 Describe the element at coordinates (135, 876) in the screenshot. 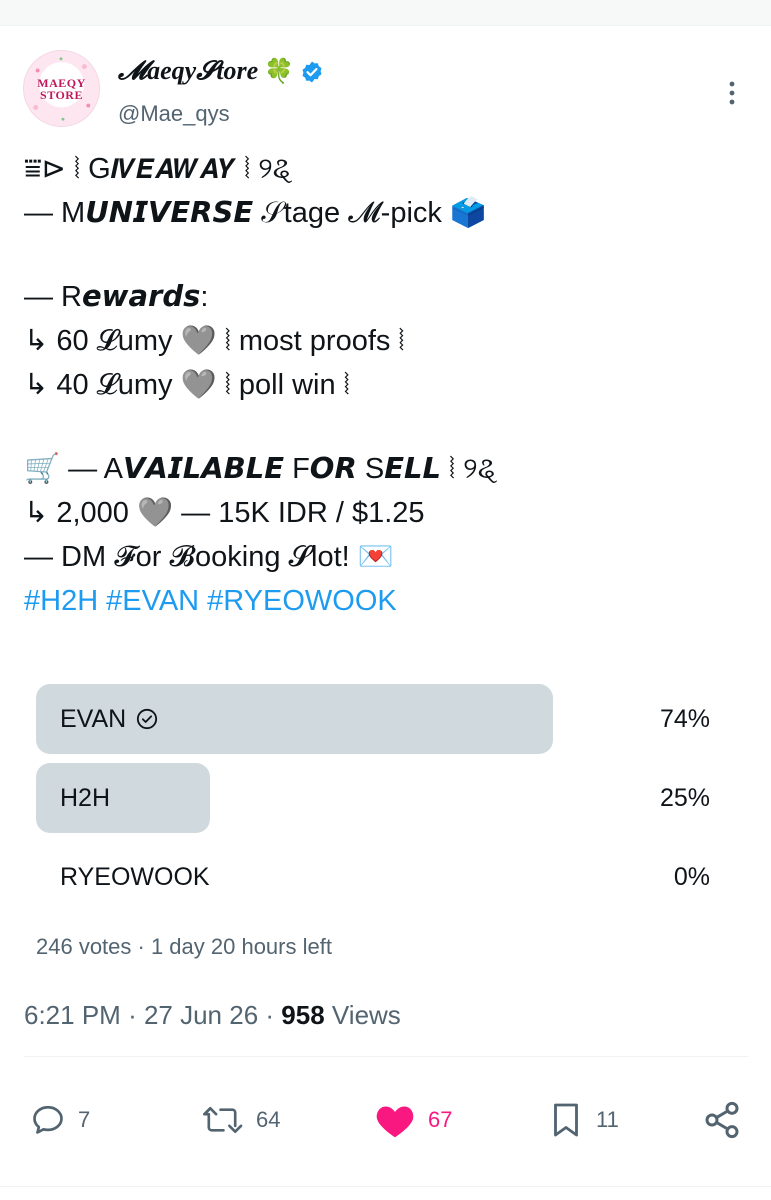

I see `poll-option-label: RYEOWOOK` at that location.